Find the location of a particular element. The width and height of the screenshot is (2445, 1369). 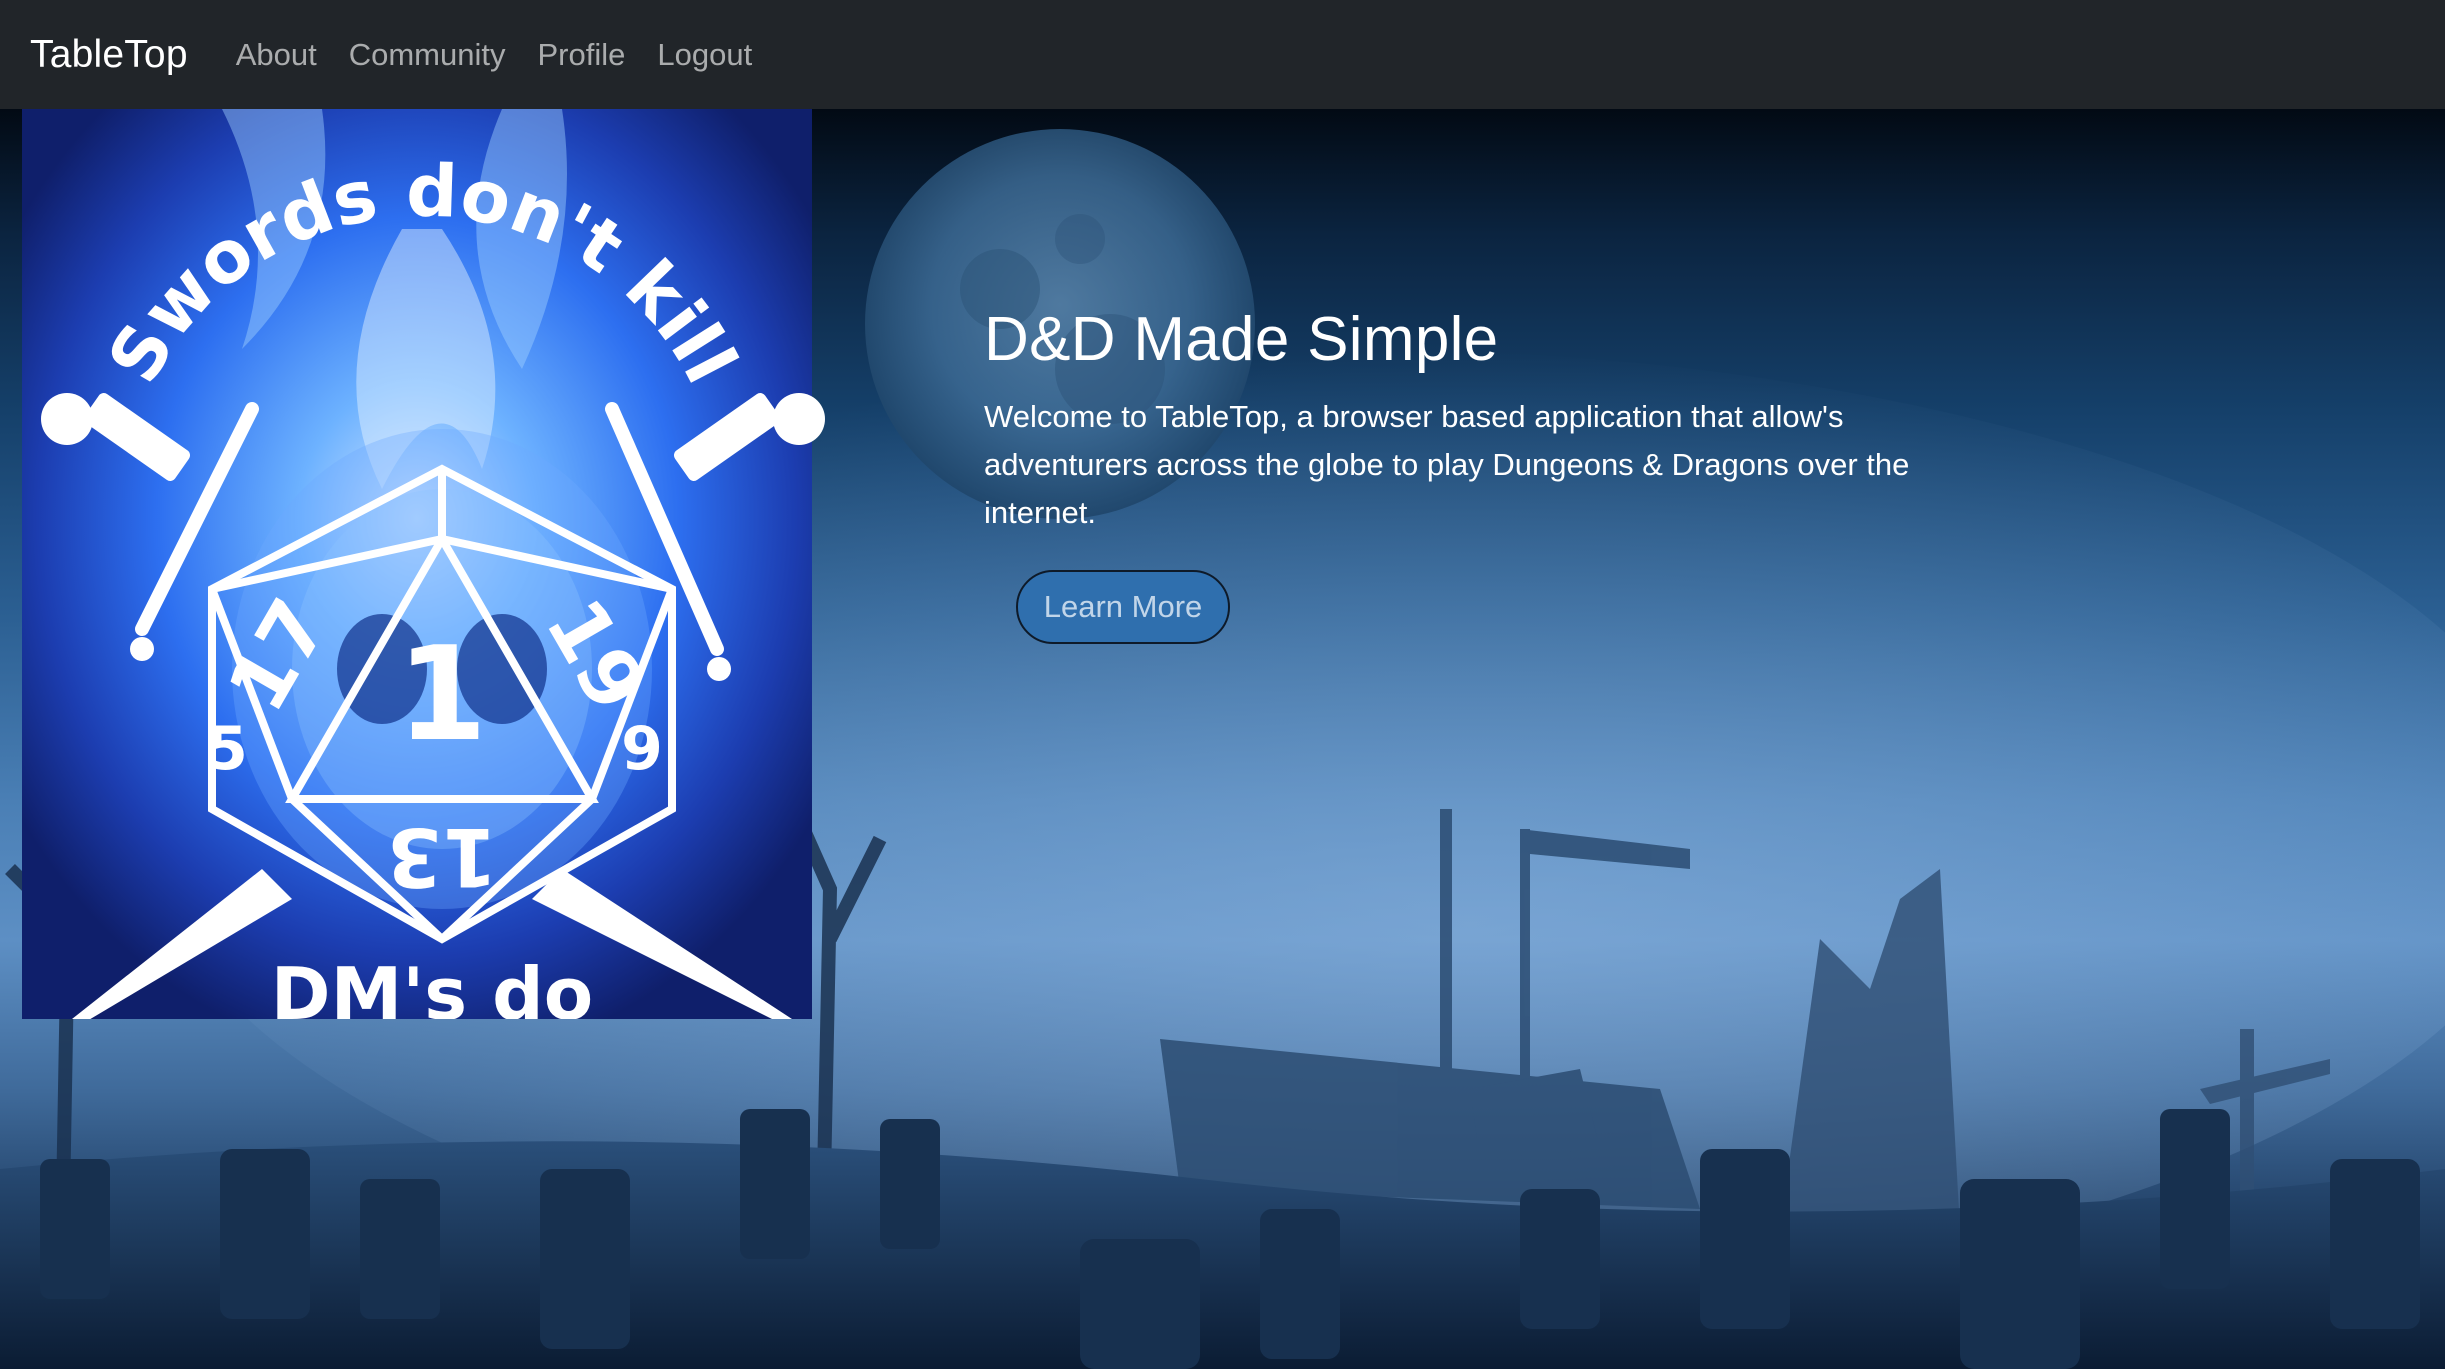

svg-text: 13 is located at coordinates (441, 856).